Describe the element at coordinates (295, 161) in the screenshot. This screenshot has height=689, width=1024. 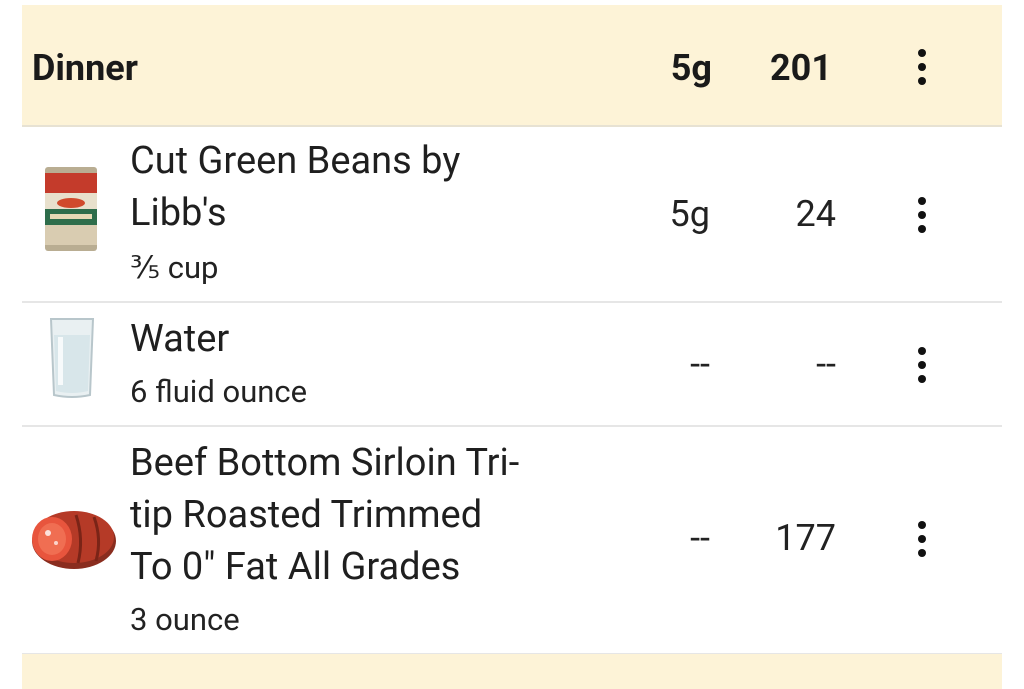
I see `food-item-name-line: Cut Green Beans by` at that location.